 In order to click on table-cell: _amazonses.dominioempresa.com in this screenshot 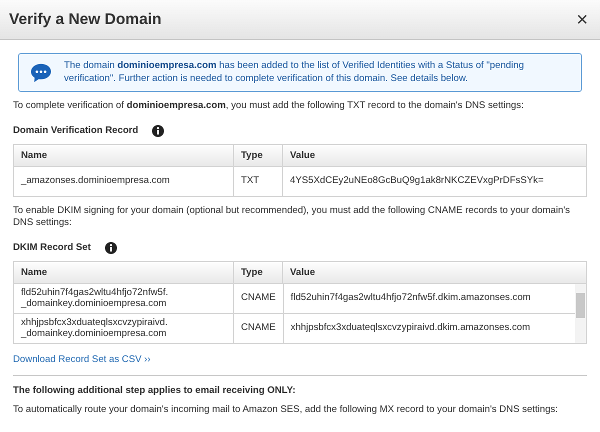, I will do `click(124, 181)`.